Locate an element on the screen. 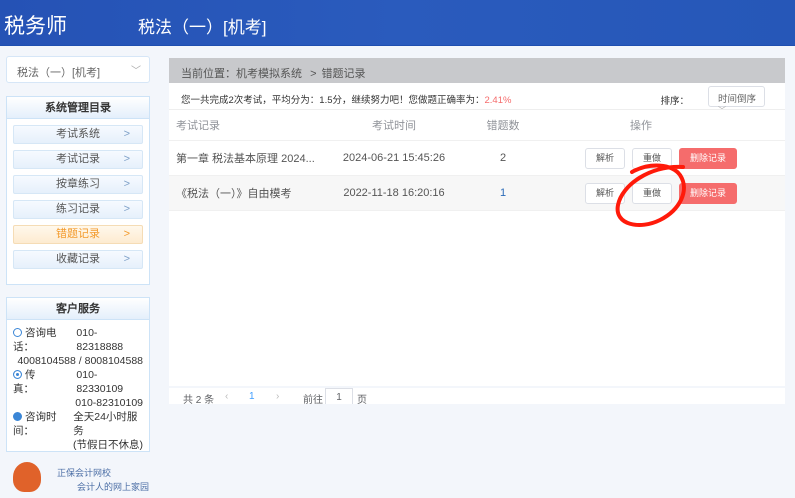 This screenshot has height=498, width=795. fax-number-2: 010-82310109 is located at coordinates (109, 403).